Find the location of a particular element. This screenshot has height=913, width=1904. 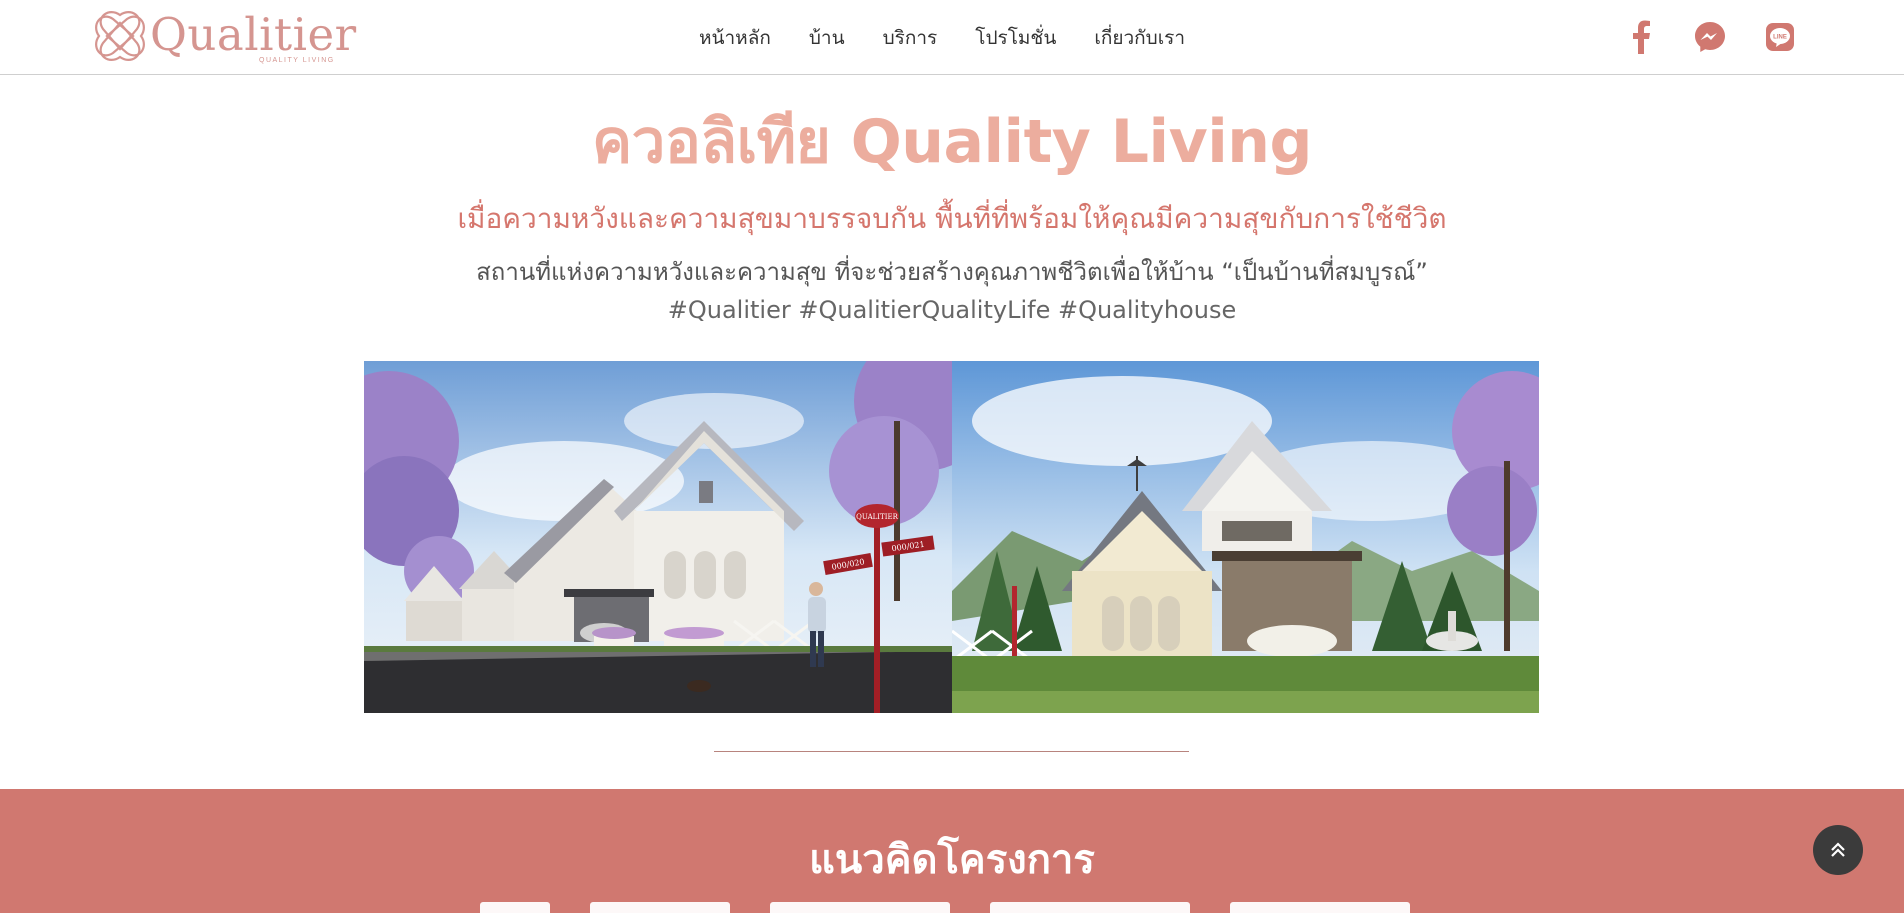

facebook-icon is located at coordinates (1641, 37).